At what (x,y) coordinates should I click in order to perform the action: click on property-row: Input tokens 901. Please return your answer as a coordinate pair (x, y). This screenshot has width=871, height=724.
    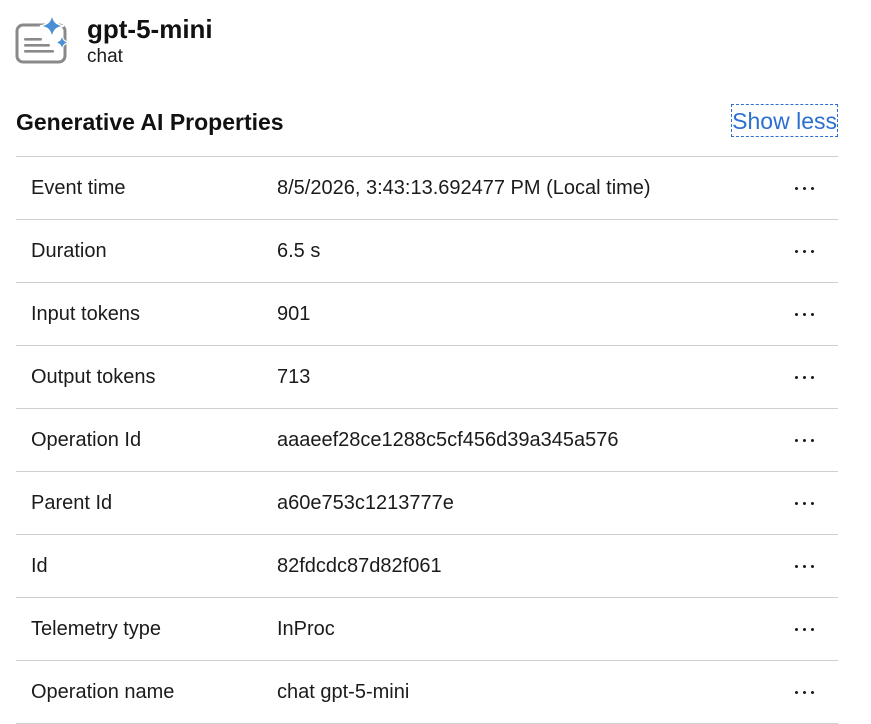
    Looking at the image, I should click on (427, 314).